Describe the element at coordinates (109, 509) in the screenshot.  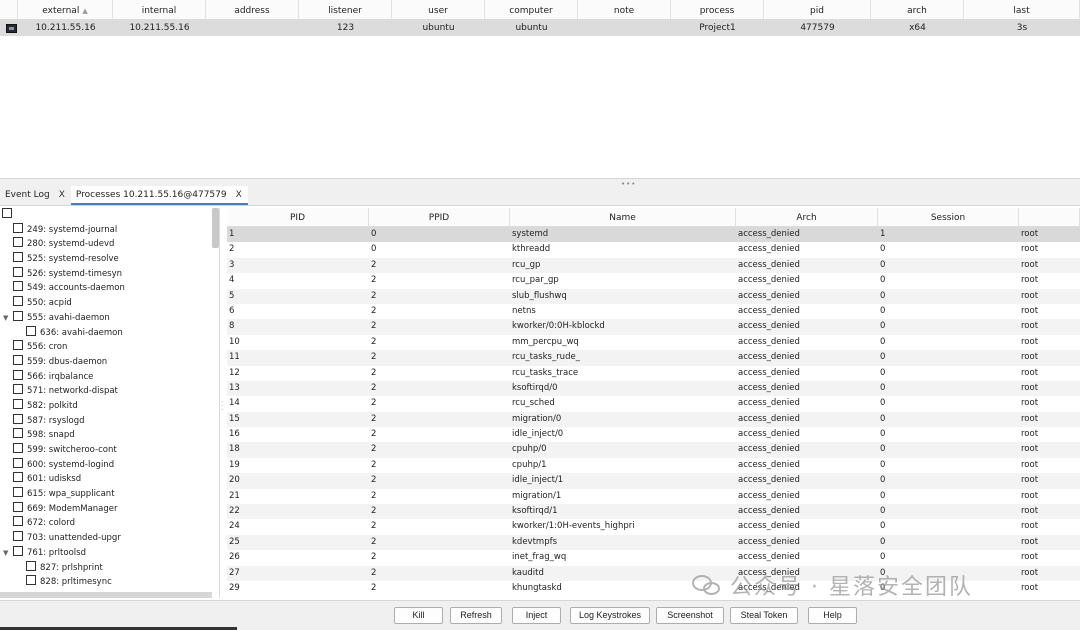
I see `tree-item: 669: ModemManager` at that location.